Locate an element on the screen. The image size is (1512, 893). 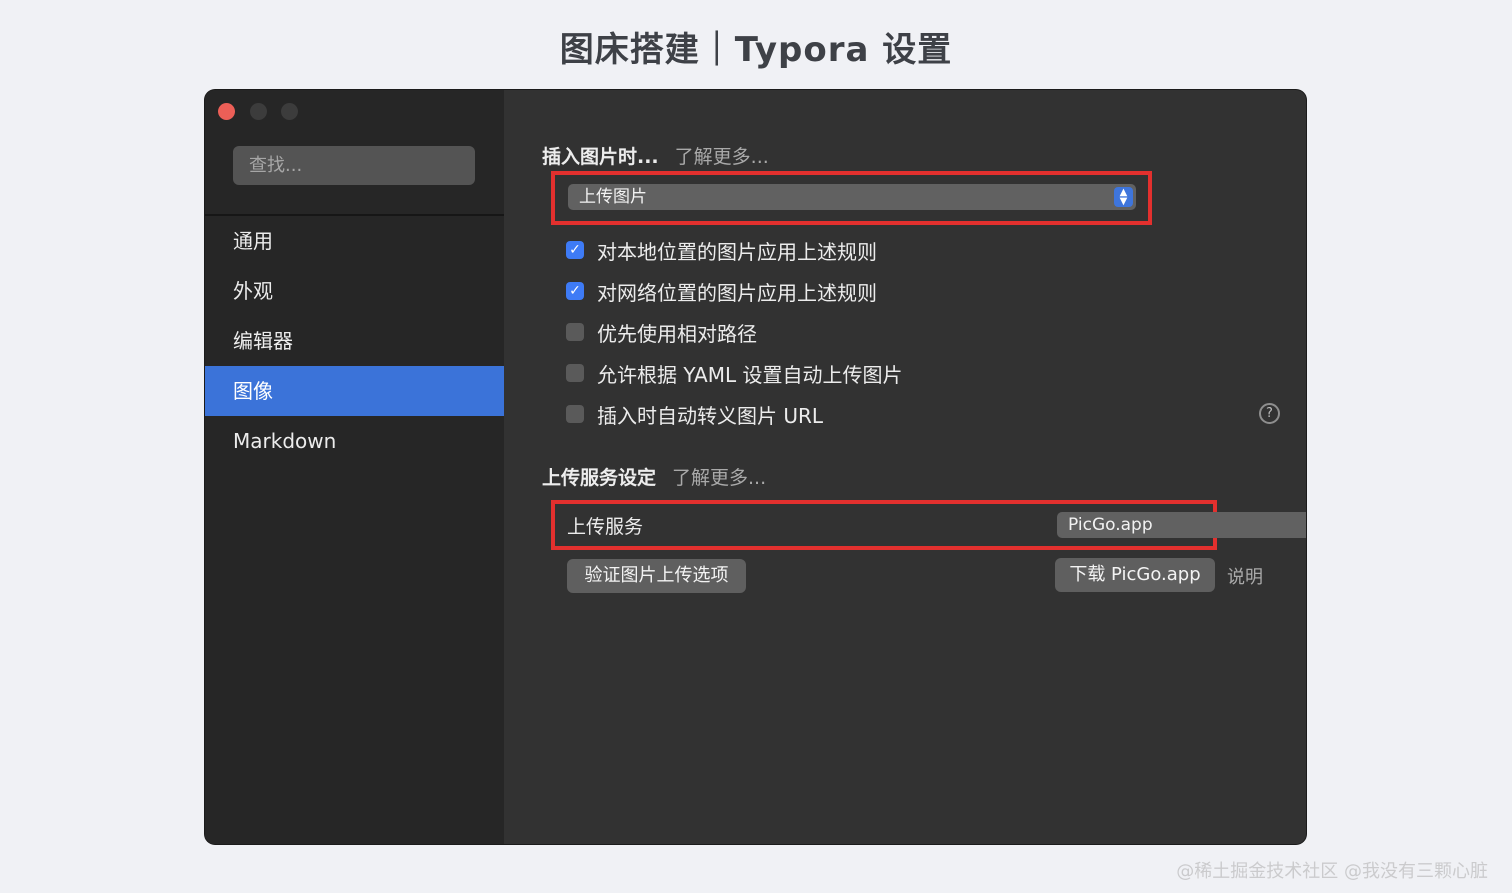
option-label-escape-url: 插入时自动转义图片 URL is located at coordinates (710, 415).